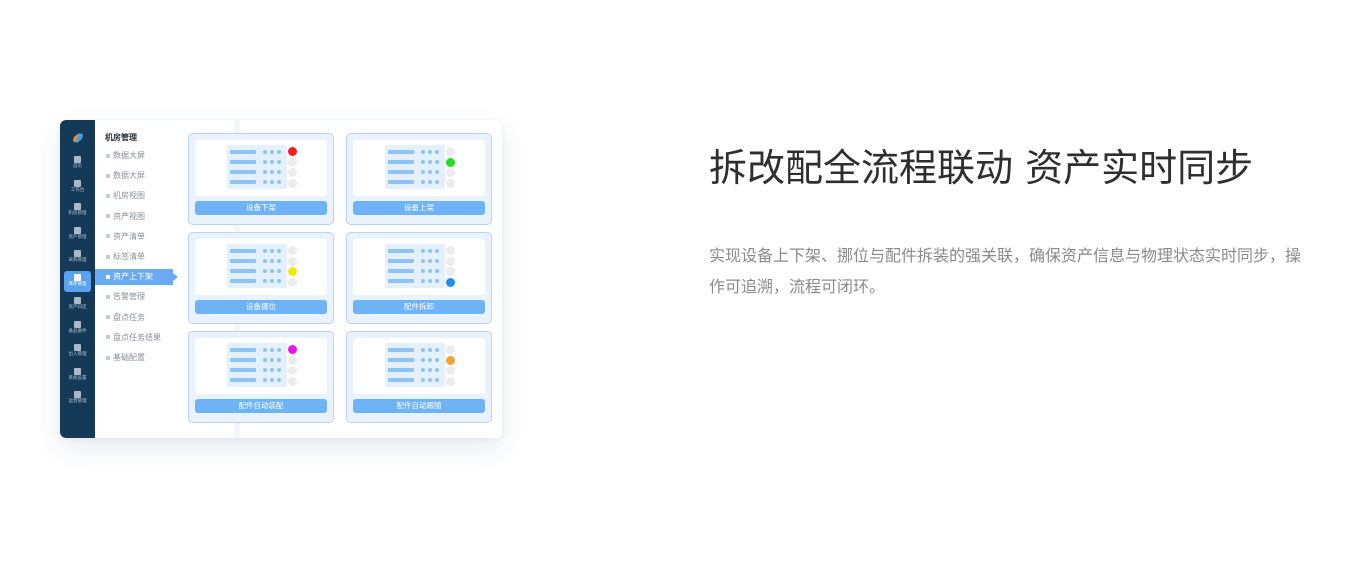  I want to click on rail-item: 系统设置, so click(77, 375).